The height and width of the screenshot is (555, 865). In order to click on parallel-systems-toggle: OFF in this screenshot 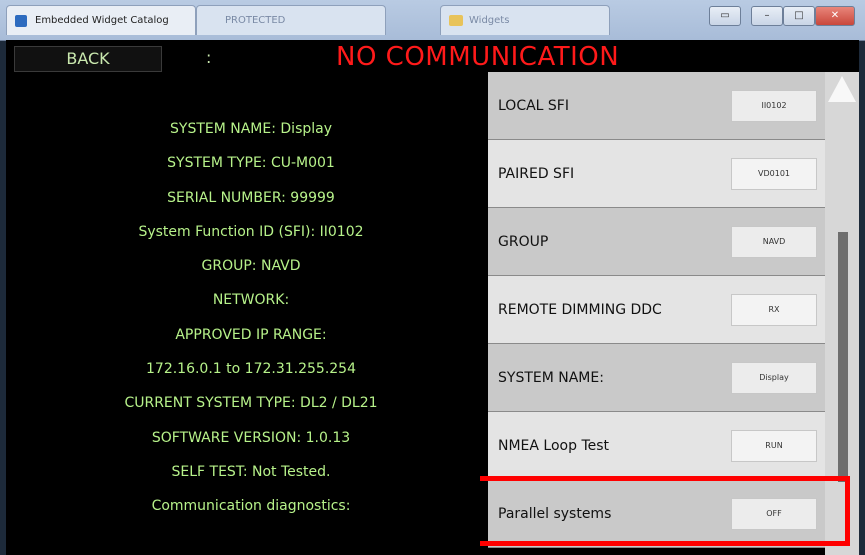, I will do `click(774, 514)`.